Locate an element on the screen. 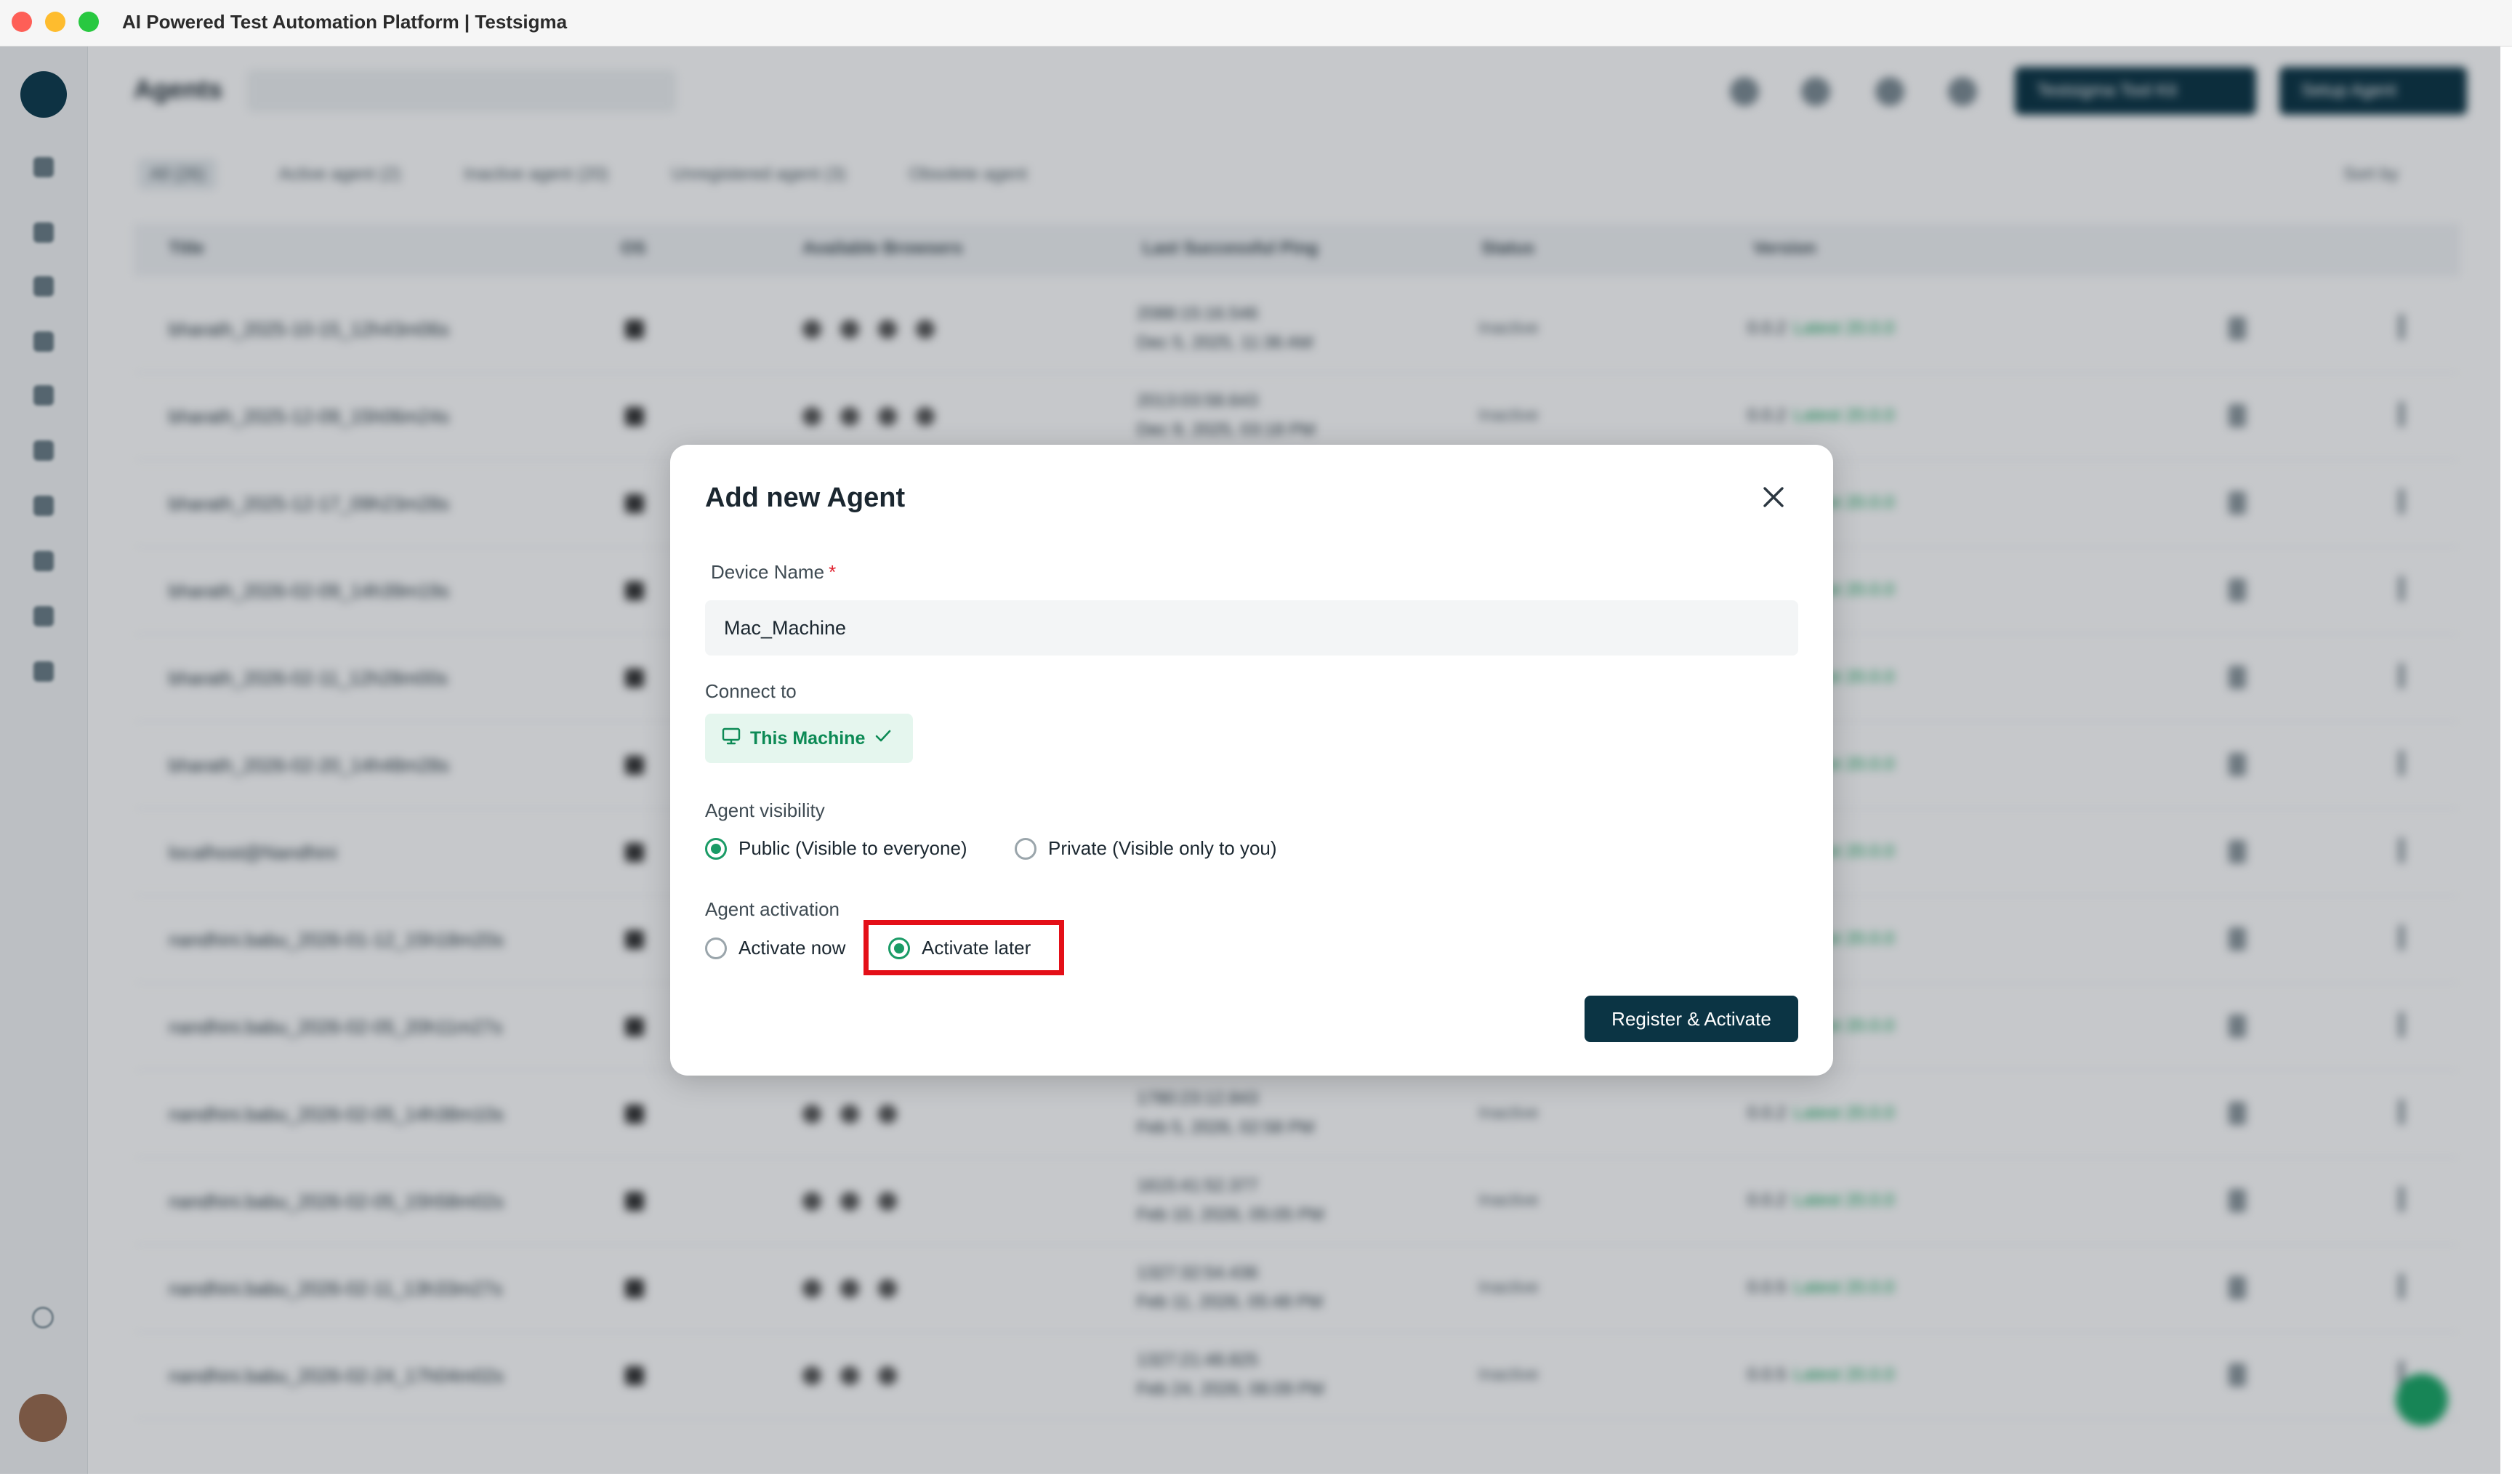  agent-activation-label: Agent activation is located at coordinates (772, 909).